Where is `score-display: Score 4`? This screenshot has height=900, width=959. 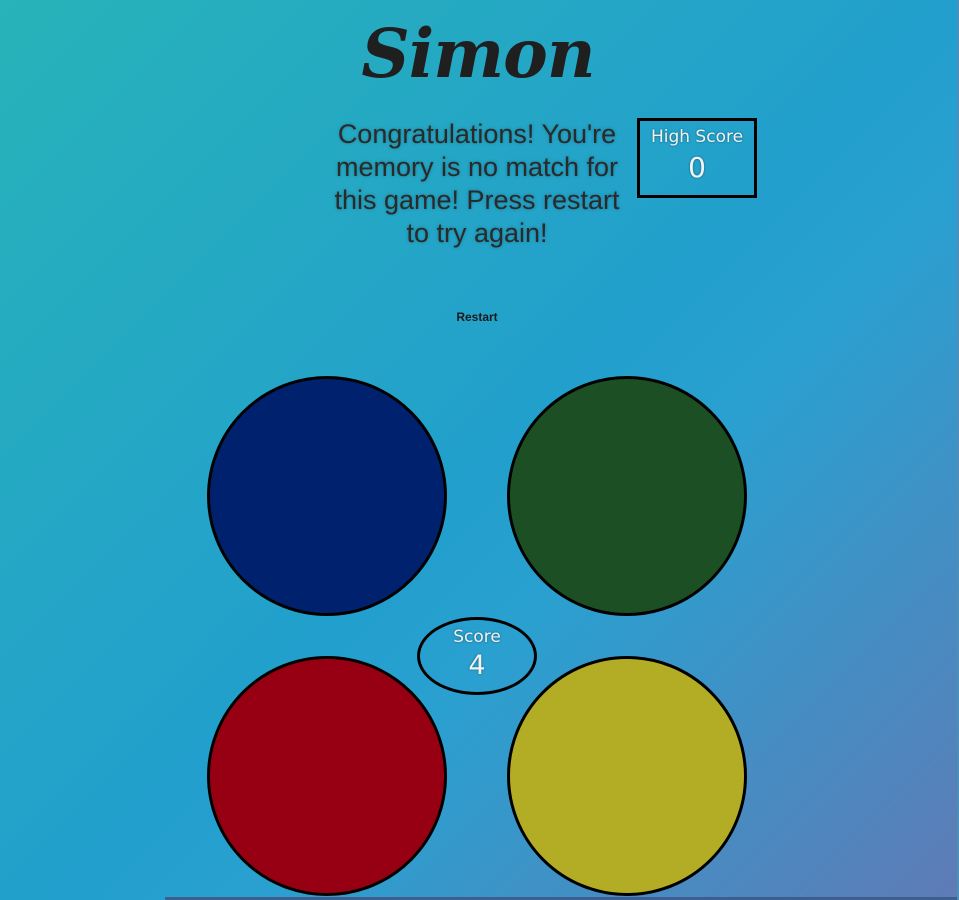
score-display: Score 4 is located at coordinates (477, 656).